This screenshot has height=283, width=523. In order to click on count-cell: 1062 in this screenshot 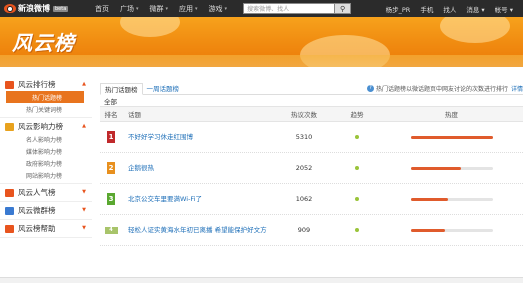, I will do `click(304, 199)`.